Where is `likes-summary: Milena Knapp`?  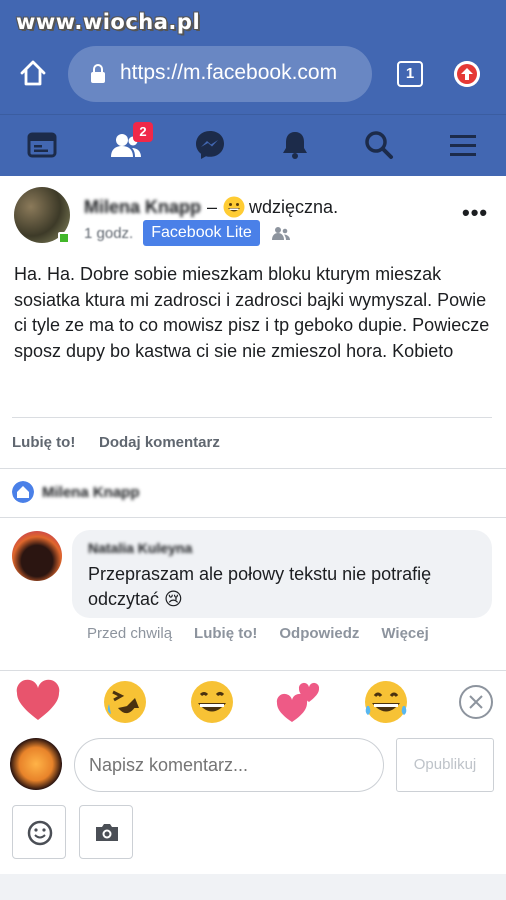 likes-summary: Milena Knapp is located at coordinates (76, 492).